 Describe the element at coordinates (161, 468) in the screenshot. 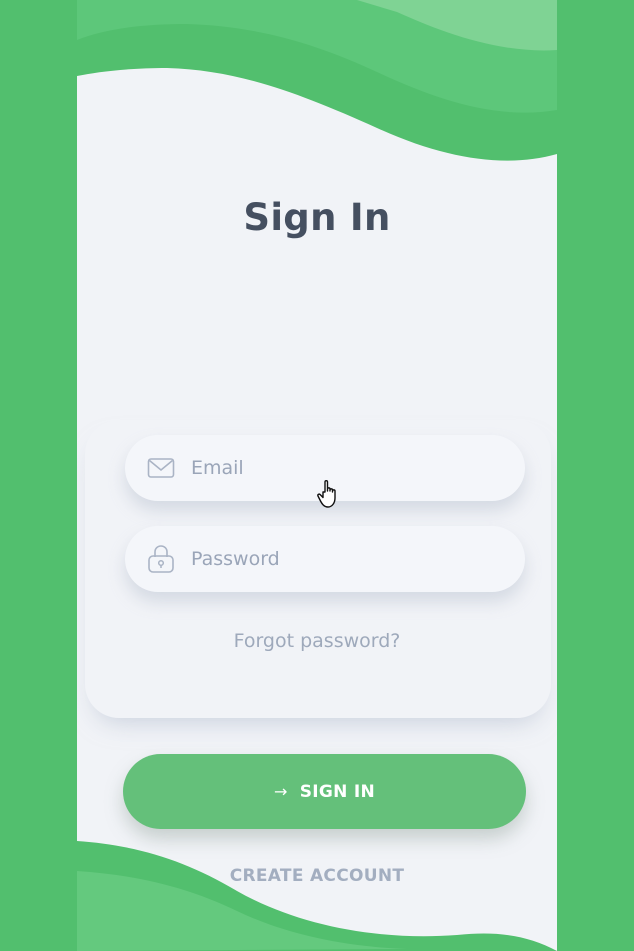

I see `mail-icon` at that location.